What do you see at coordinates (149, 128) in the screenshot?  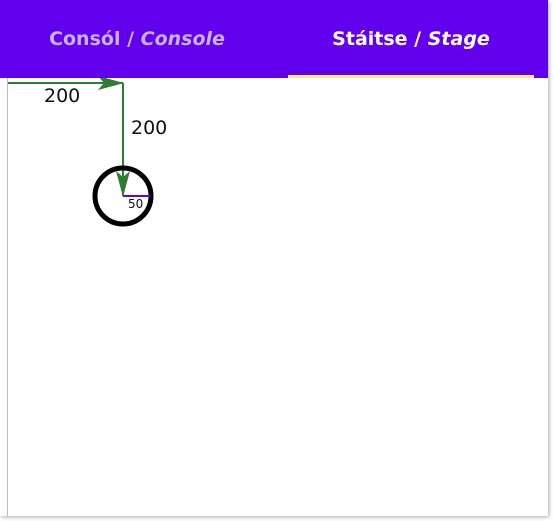 I see `y-offset-label: 200` at bounding box center [149, 128].